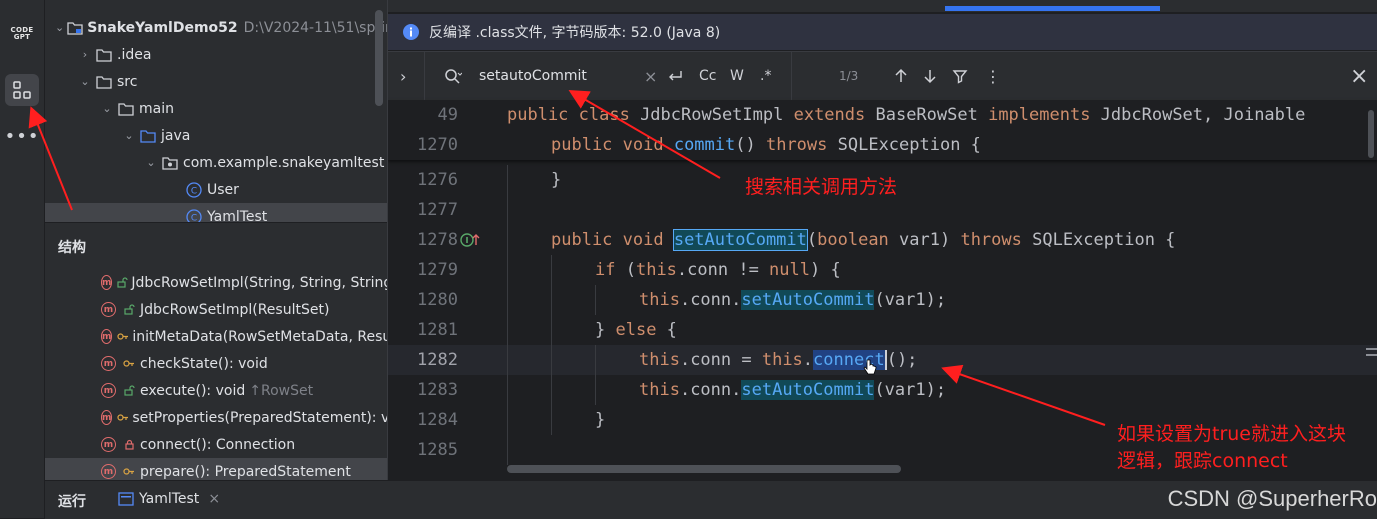  What do you see at coordinates (1231, 434) in the screenshot?
I see `annotation-logic-note-1: 如果设置为true就进入这块` at bounding box center [1231, 434].